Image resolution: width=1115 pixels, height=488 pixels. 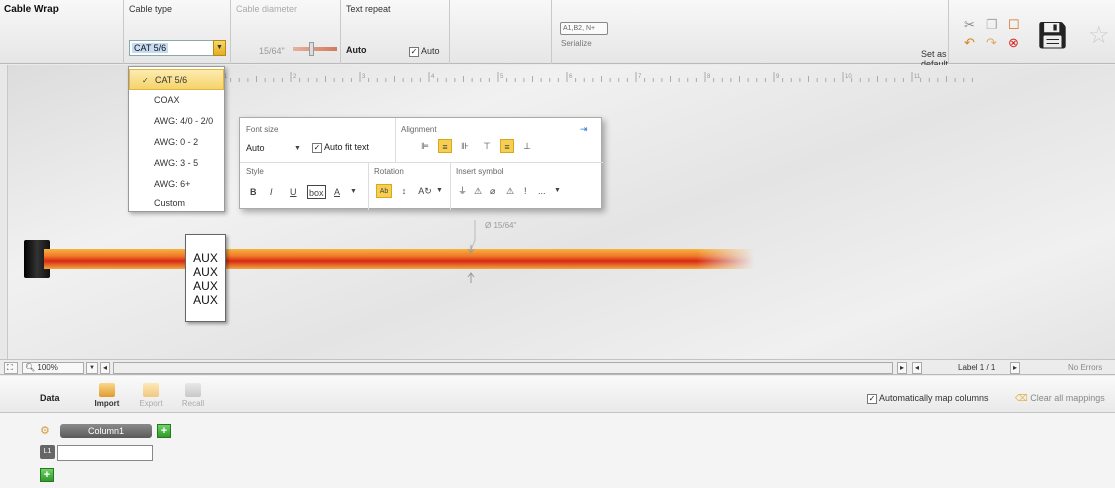 What do you see at coordinates (176, 100) in the screenshot?
I see `dropdown-item-coax: COAX` at bounding box center [176, 100].